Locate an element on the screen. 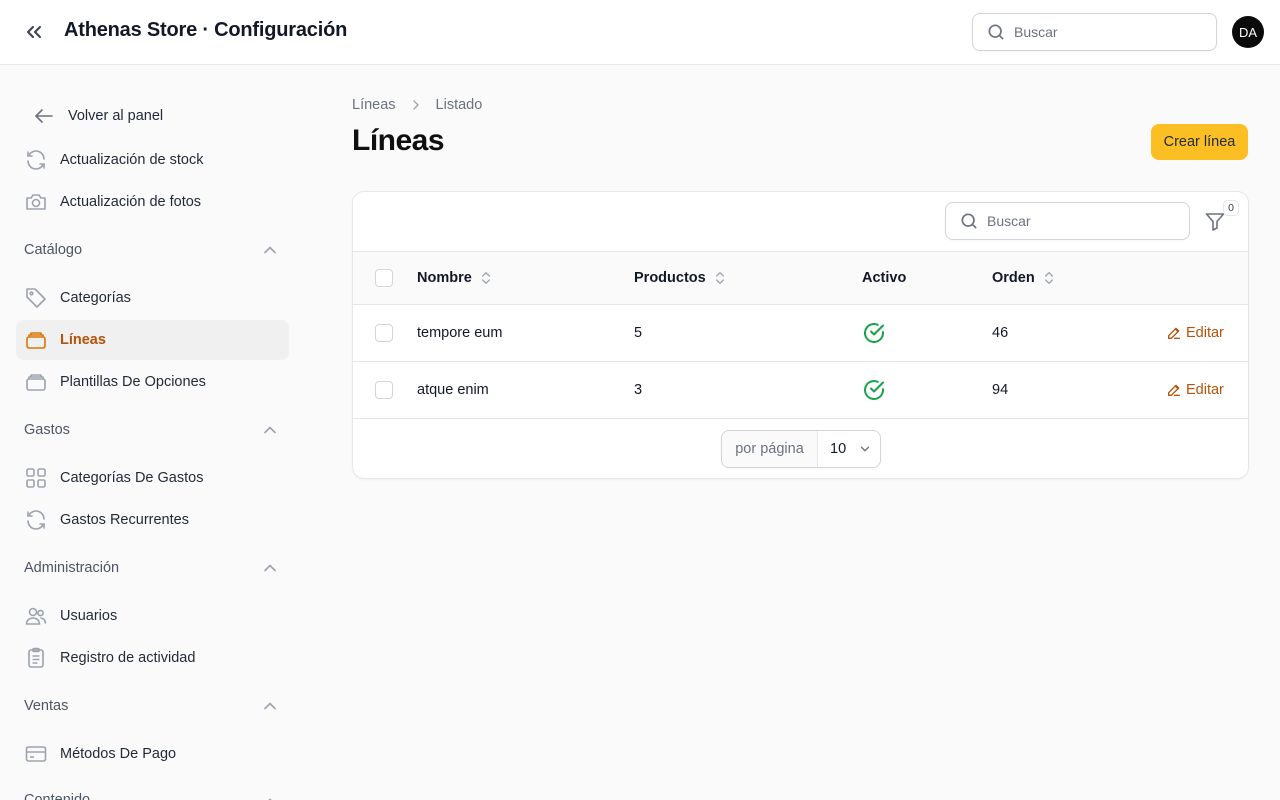 The image size is (1280, 800). column-label: Activo is located at coordinates (884, 278).